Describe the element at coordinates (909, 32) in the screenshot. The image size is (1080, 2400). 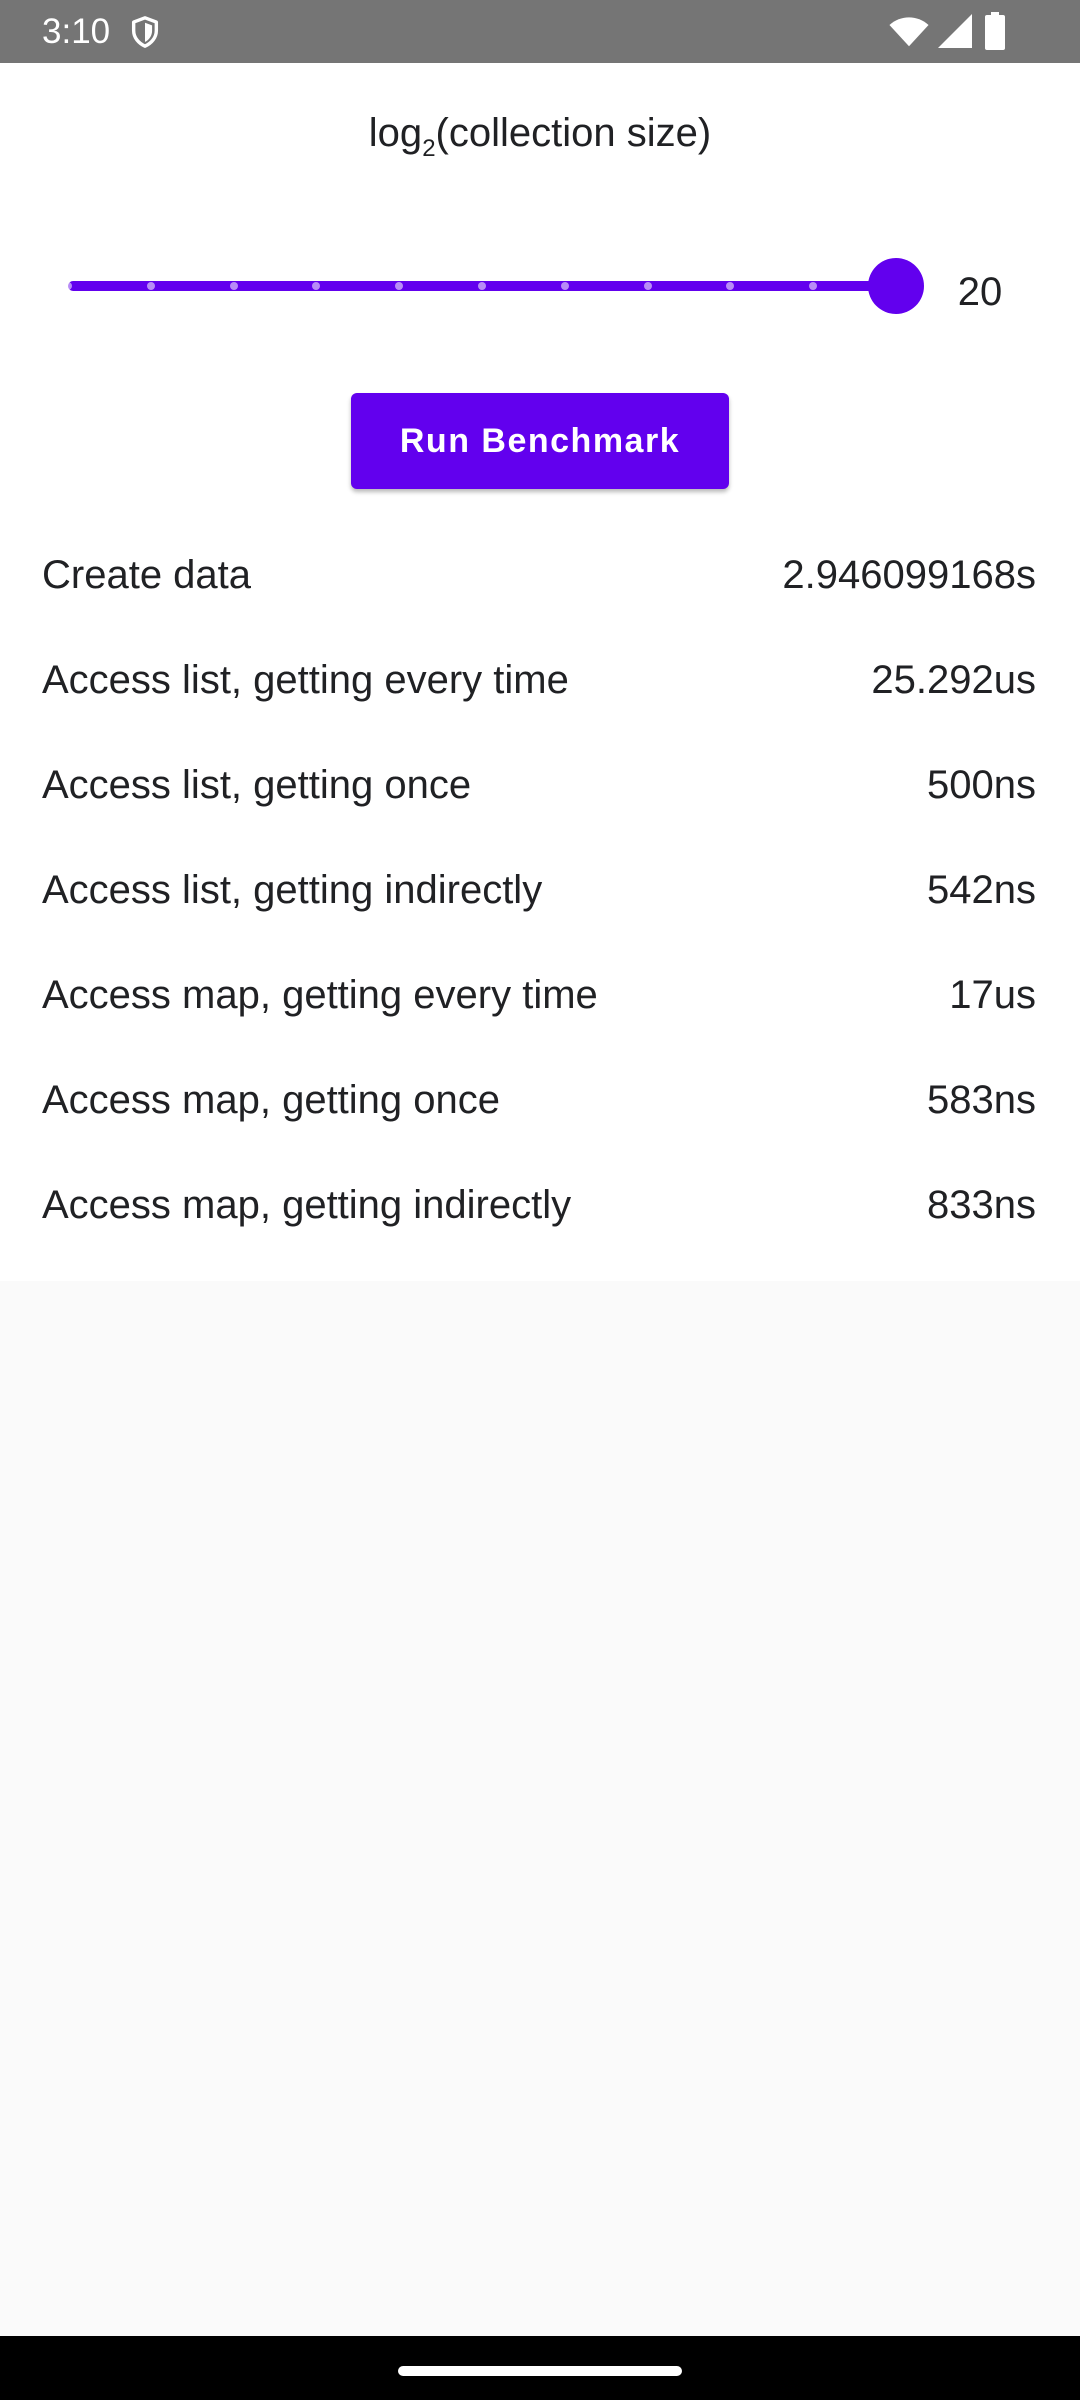
I see `wifi-icon` at that location.